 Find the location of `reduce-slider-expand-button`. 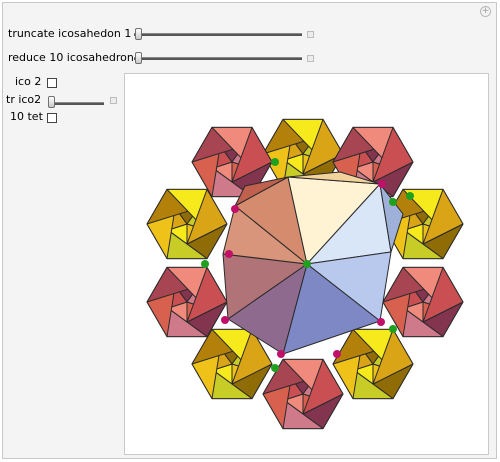

reduce-slider-expand-button is located at coordinates (310, 58).